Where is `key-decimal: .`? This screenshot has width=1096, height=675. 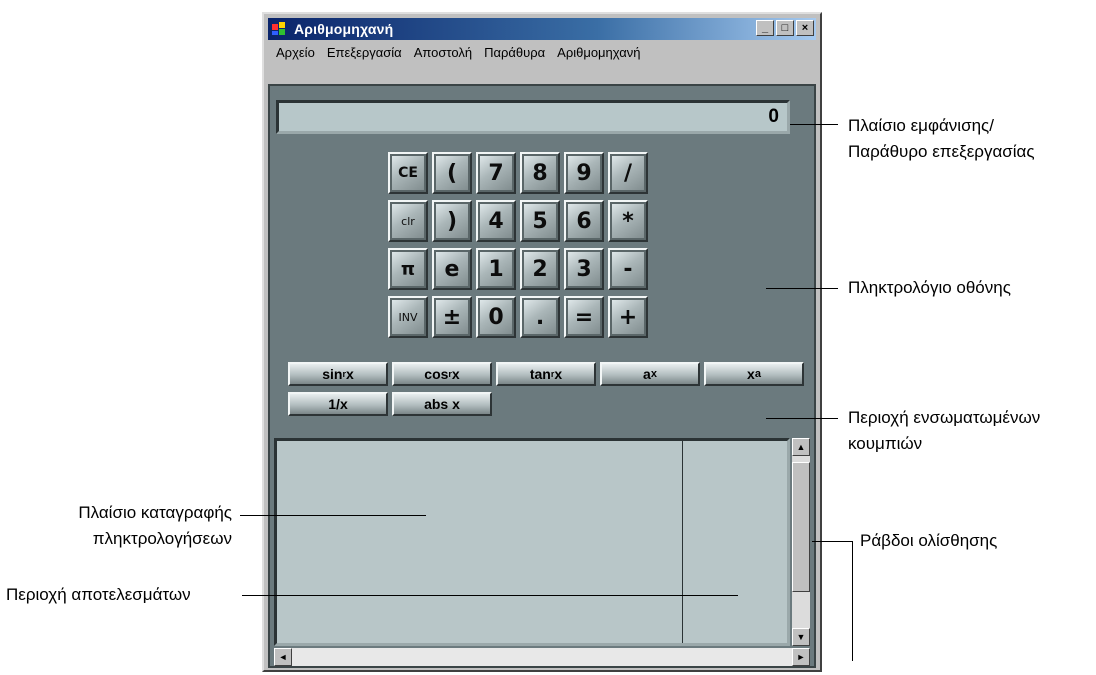 key-decimal: . is located at coordinates (540, 317).